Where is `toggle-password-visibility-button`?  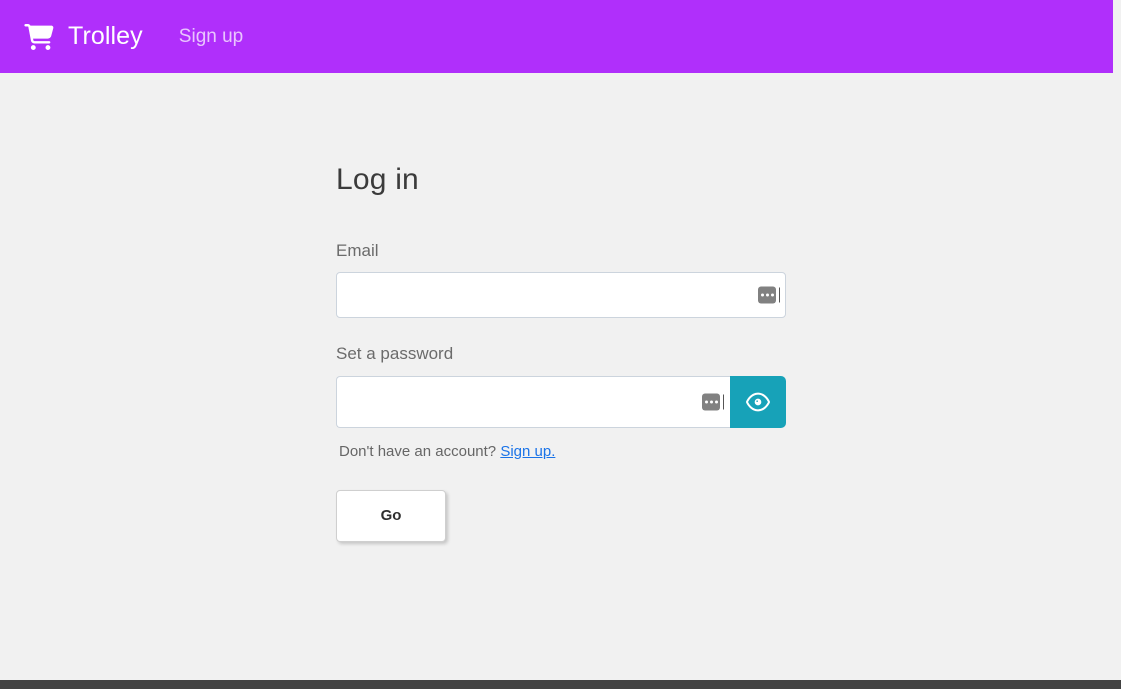 toggle-password-visibility-button is located at coordinates (758, 401).